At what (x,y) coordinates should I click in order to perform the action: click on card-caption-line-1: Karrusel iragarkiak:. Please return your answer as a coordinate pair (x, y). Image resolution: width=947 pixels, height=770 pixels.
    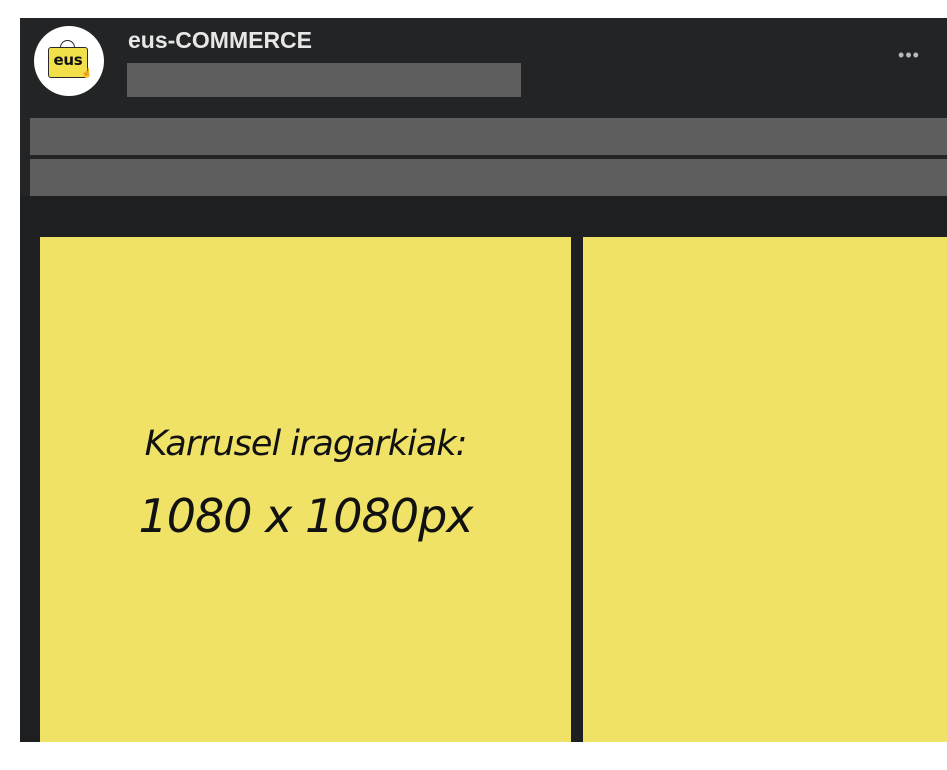
    Looking at the image, I should click on (306, 444).